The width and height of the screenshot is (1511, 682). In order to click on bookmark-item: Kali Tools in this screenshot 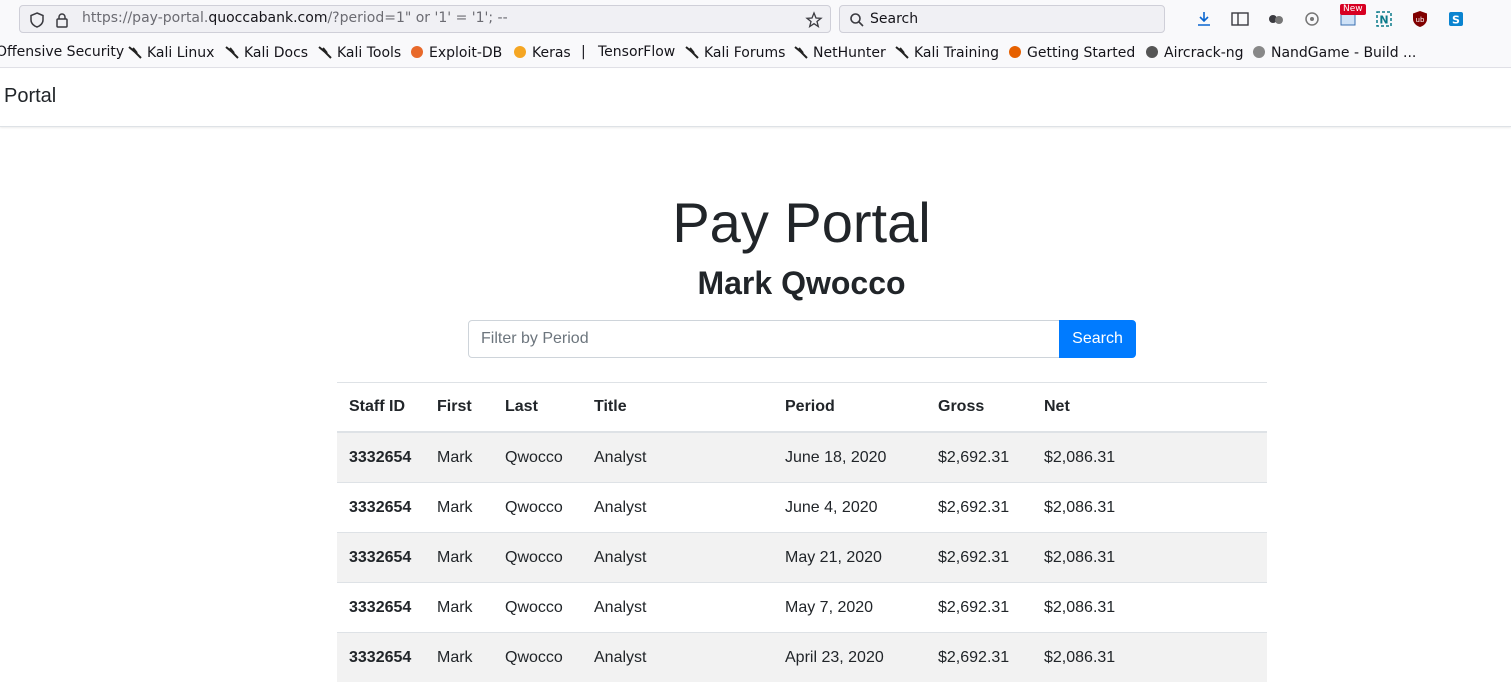, I will do `click(359, 52)`.